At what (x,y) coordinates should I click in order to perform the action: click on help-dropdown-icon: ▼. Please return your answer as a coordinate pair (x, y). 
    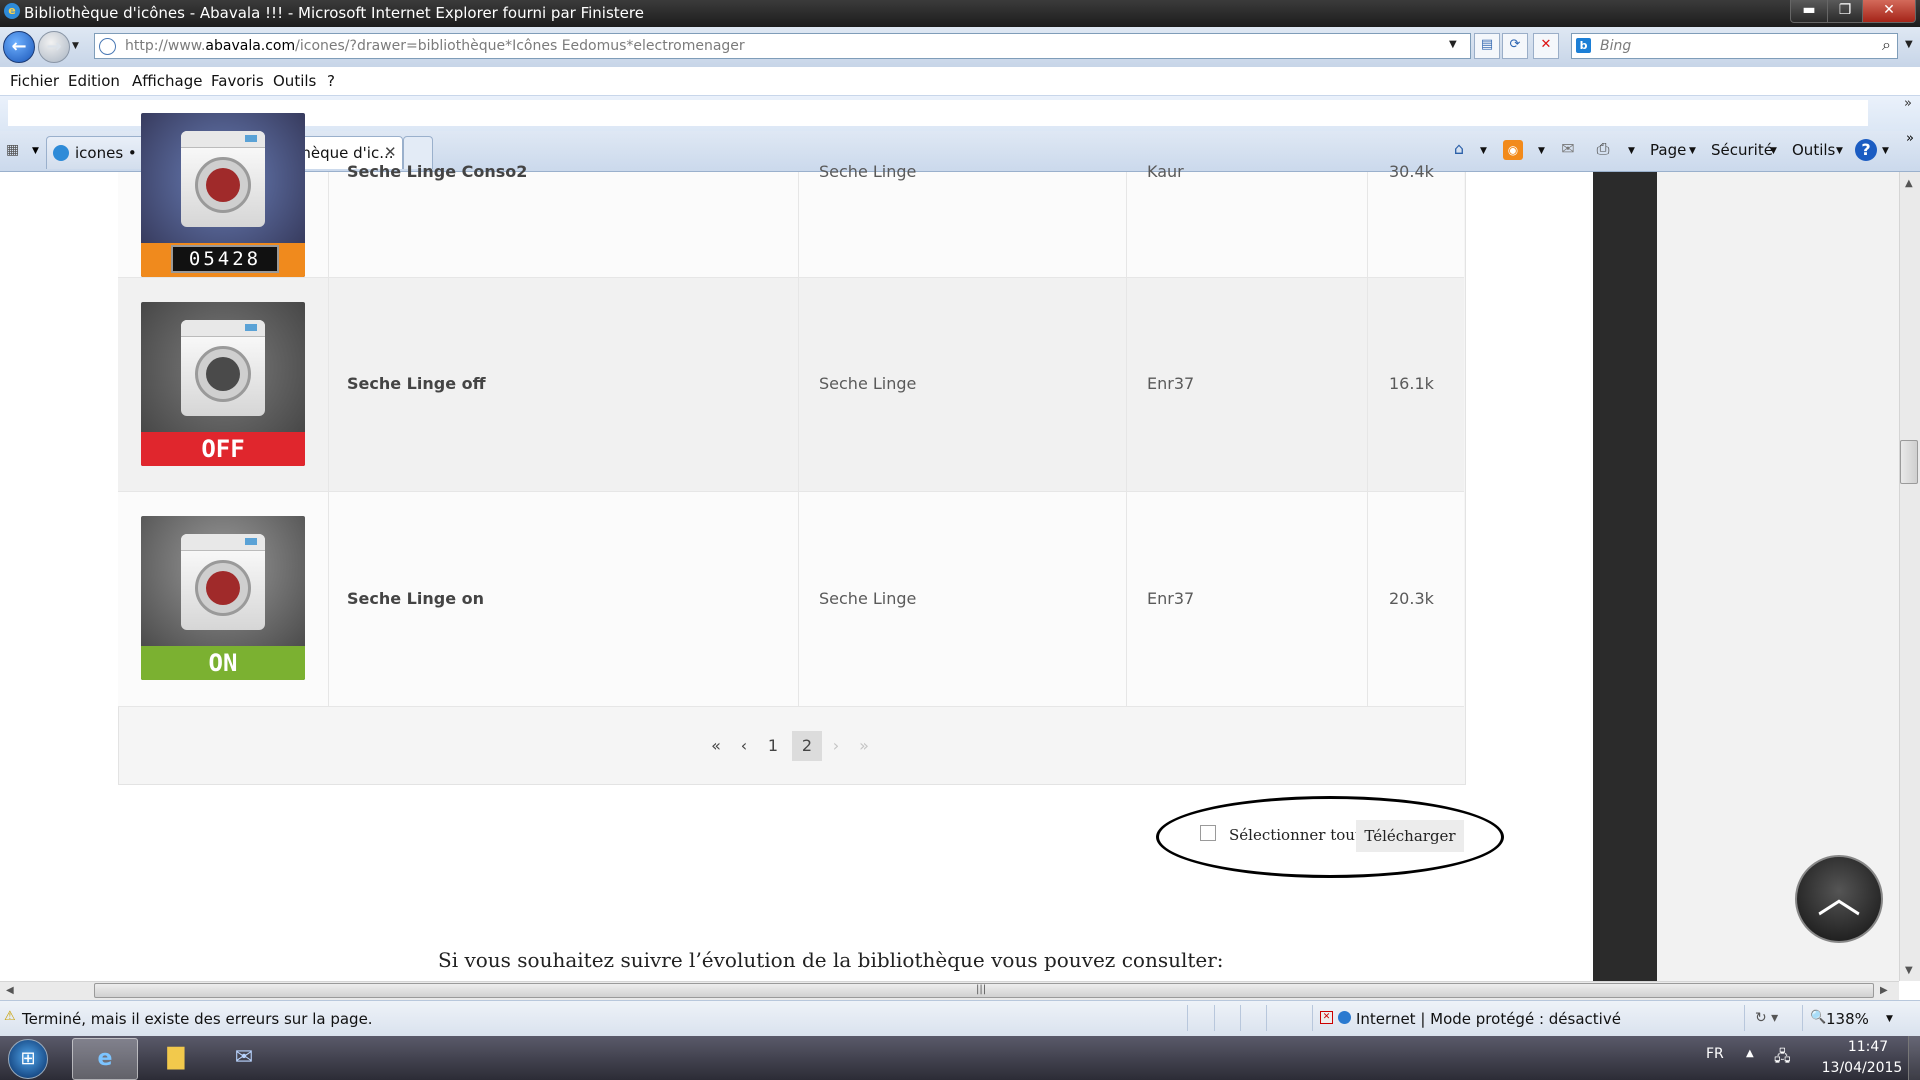
    Looking at the image, I should click on (1885, 151).